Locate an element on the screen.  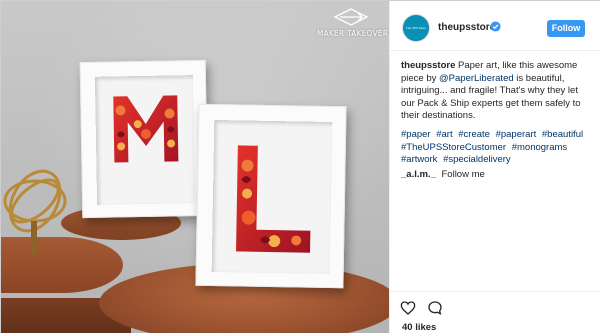
likes-count: 40 likes is located at coordinates (419, 327).